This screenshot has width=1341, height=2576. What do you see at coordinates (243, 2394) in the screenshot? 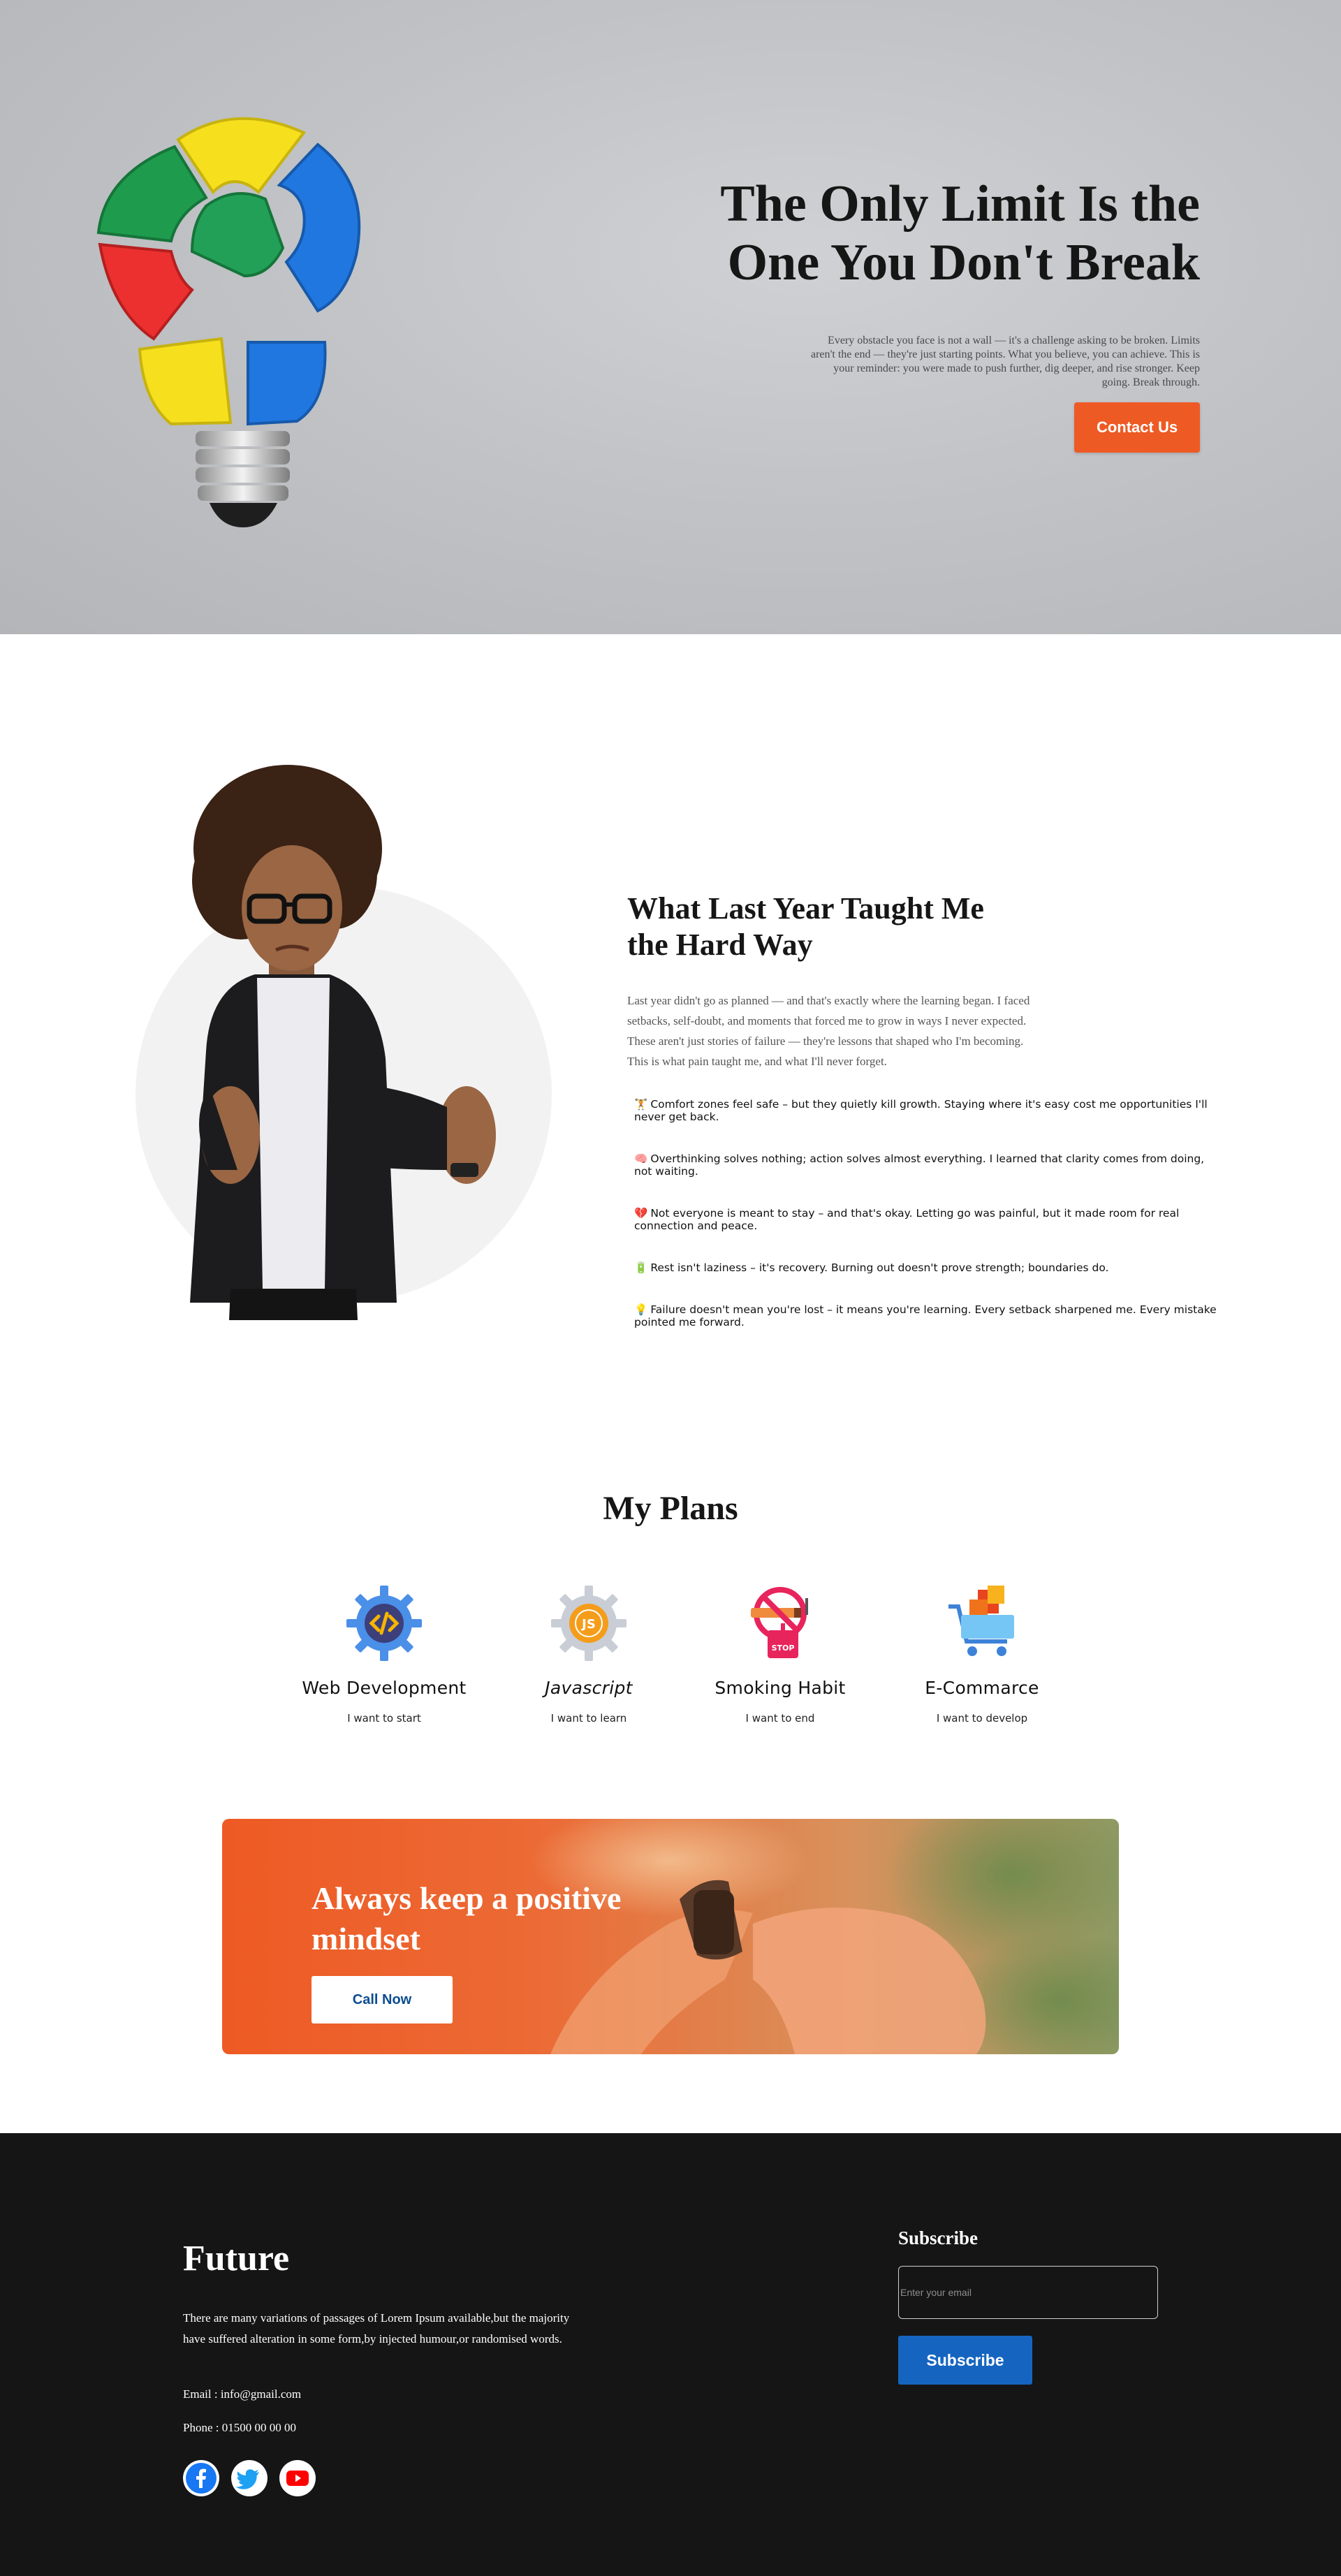
I see `footer-email: Email : info@gmail.com` at bounding box center [243, 2394].